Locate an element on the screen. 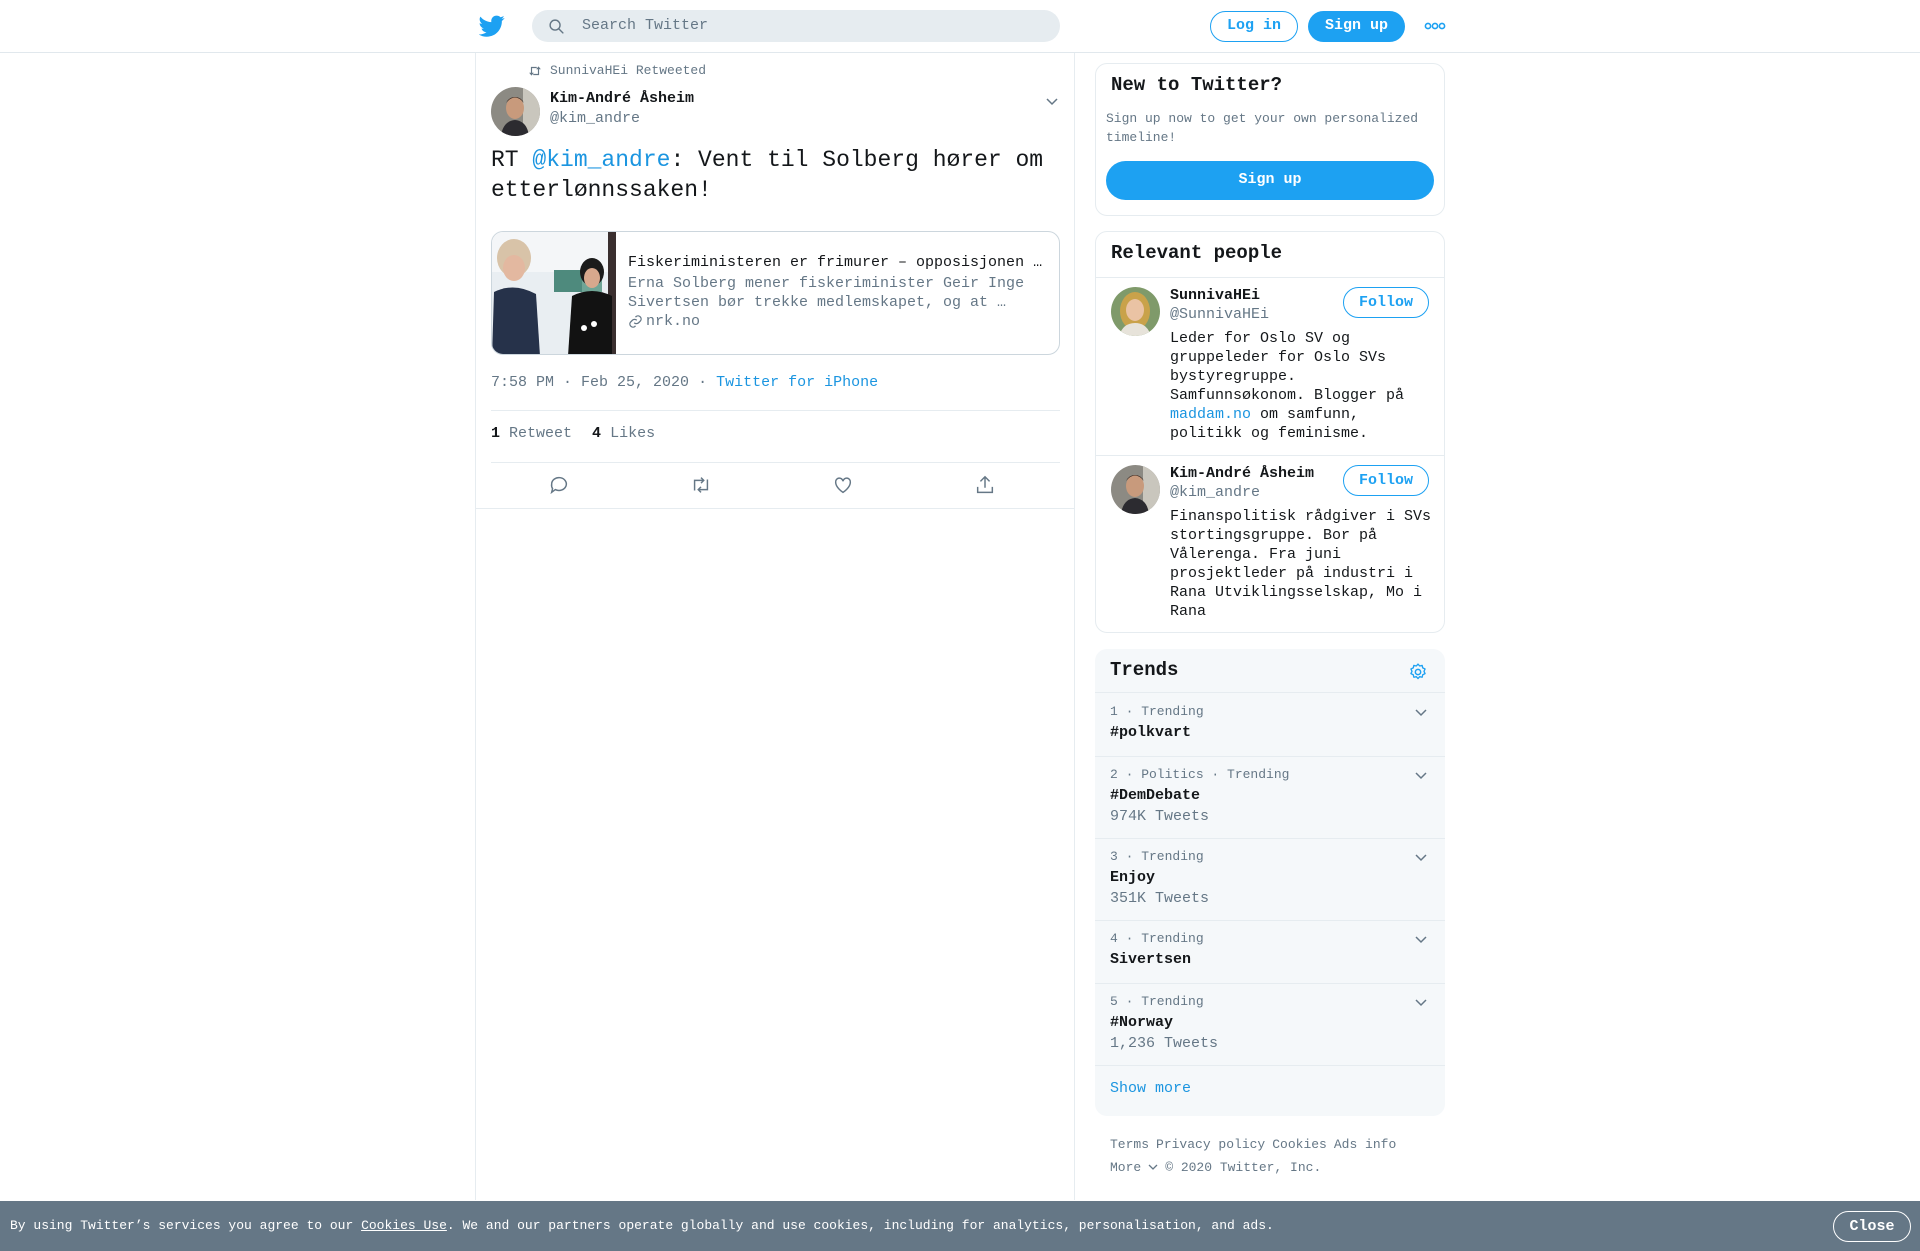  retweet-small-icon is located at coordinates (535, 70).